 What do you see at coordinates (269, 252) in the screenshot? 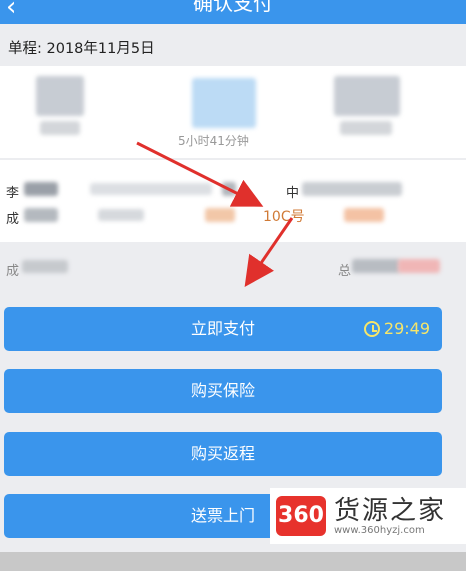
I see `arrow-to-pay` at bounding box center [269, 252].